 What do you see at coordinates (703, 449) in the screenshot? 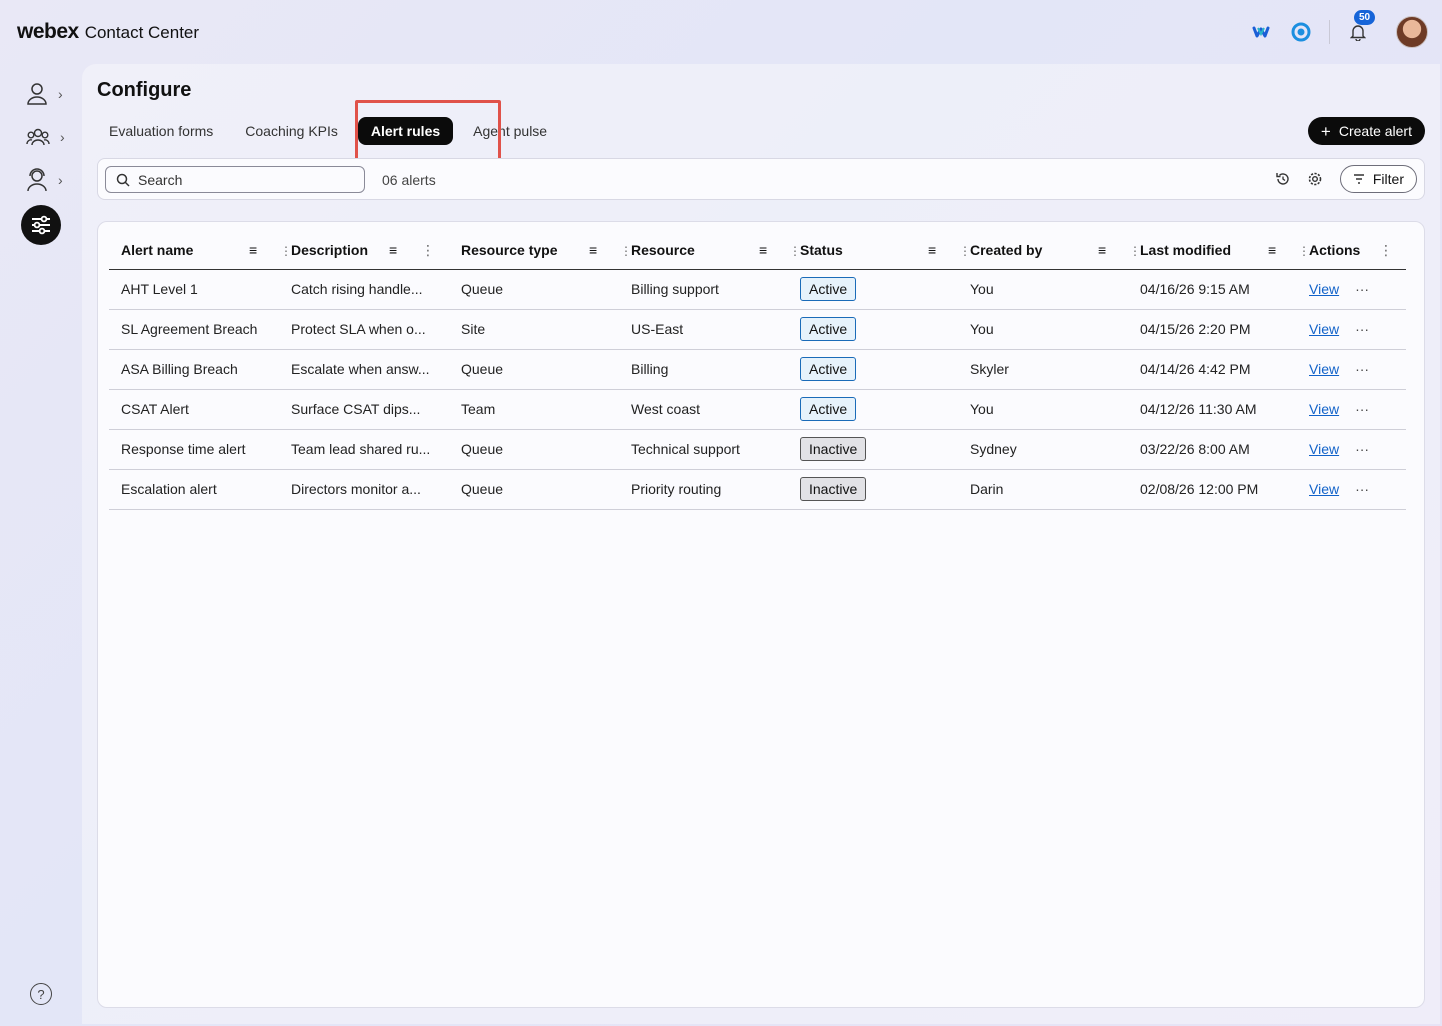
I see `cell-resource: Technical support` at bounding box center [703, 449].